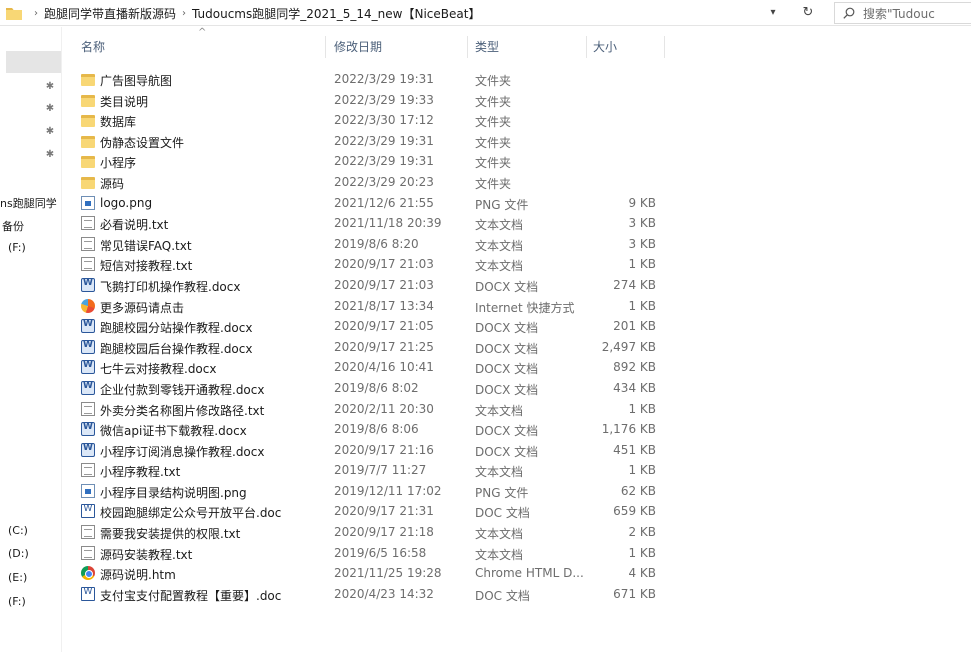 The height and width of the screenshot is (652, 971). I want to click on file-type: Internet 快捷方式, so click(525, 307).